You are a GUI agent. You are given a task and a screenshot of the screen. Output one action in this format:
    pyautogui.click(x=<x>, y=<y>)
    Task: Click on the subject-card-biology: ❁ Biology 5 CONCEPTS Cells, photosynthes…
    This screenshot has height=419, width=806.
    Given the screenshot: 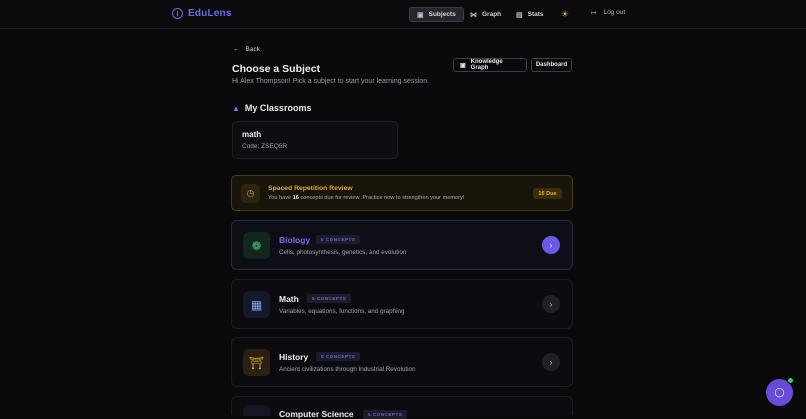 What is the action you would take?
    pyautogui.click(x=402, y=245)
    